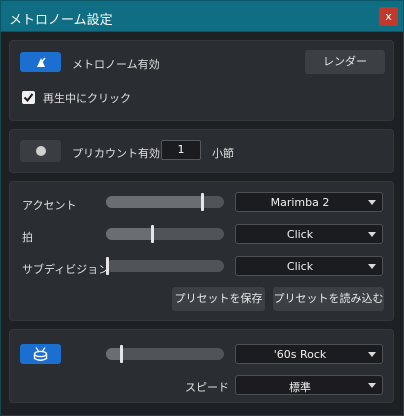  I want to click on beat-slider-handle, so click(152, 234).